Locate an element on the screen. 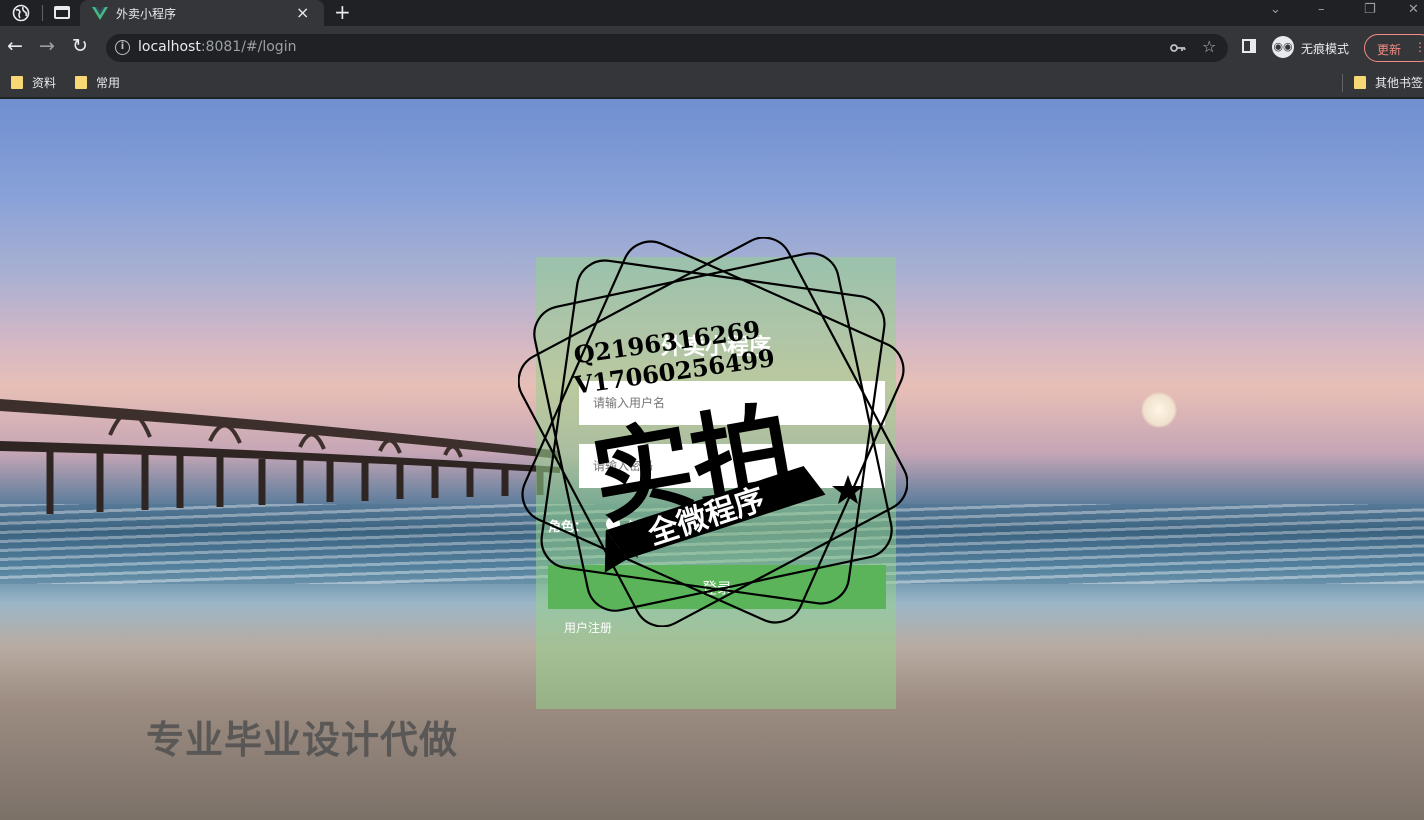 The width and height of the screenshot is (1424, 820). bookmark-star-icon: ☆ is located at coordinates (1209, 46).